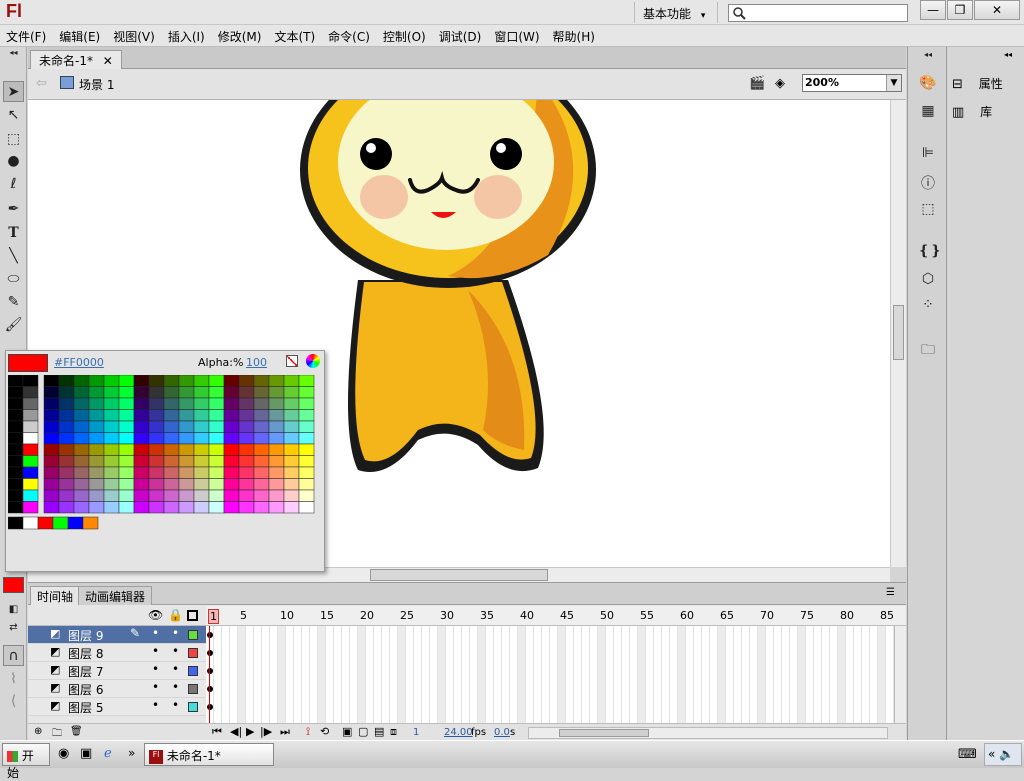 The width and height of the screenshot is (1024, 781). What do you see at coordinates (997, 10) in the screenshot?
I see `close-button: ✕` at bounding box center [997, 10].